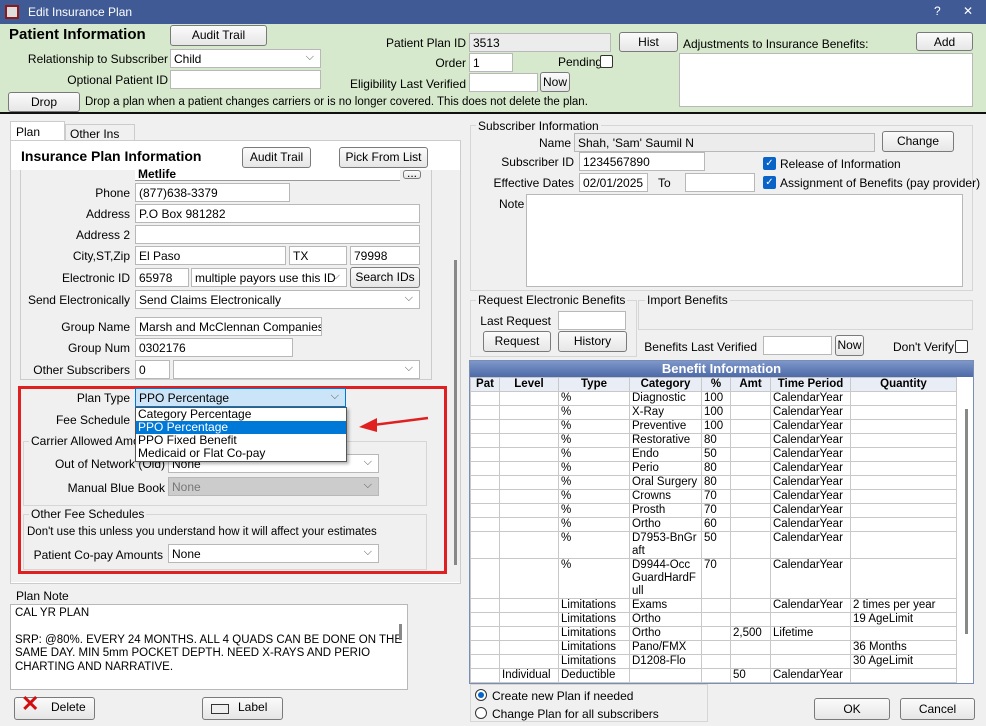 The height and width of the screenshot is (726, 986). Describe the element at coordinates (273, 486) in the screenshot. I see `blue-book-select: None` at that location.